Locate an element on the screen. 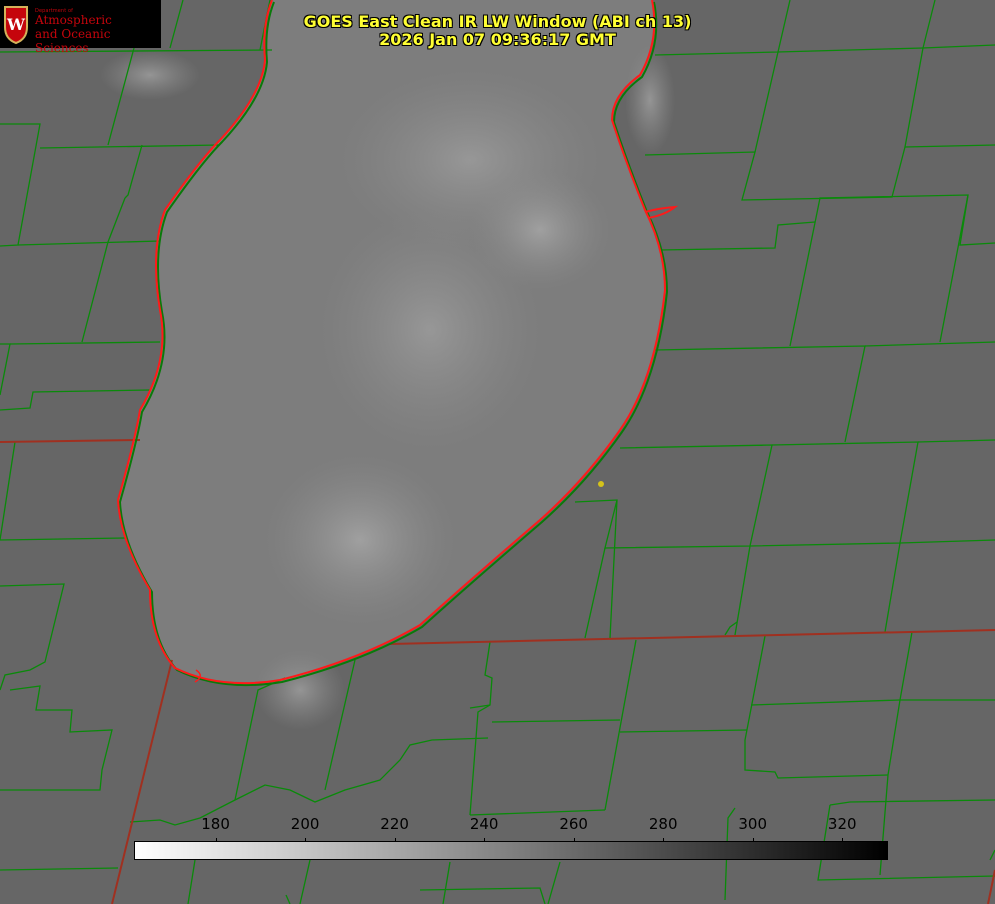 The width and height of the screenshot is (995, 904). colorbar-tick-label: 260 is located at coordinates (573, 824).